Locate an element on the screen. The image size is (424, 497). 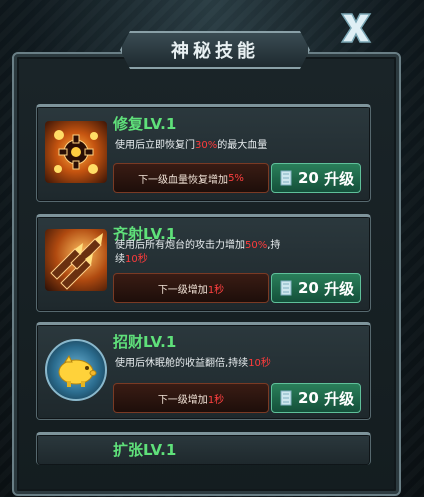
desc-text-post: 的最大血量 is located at coordinates (242, 145).